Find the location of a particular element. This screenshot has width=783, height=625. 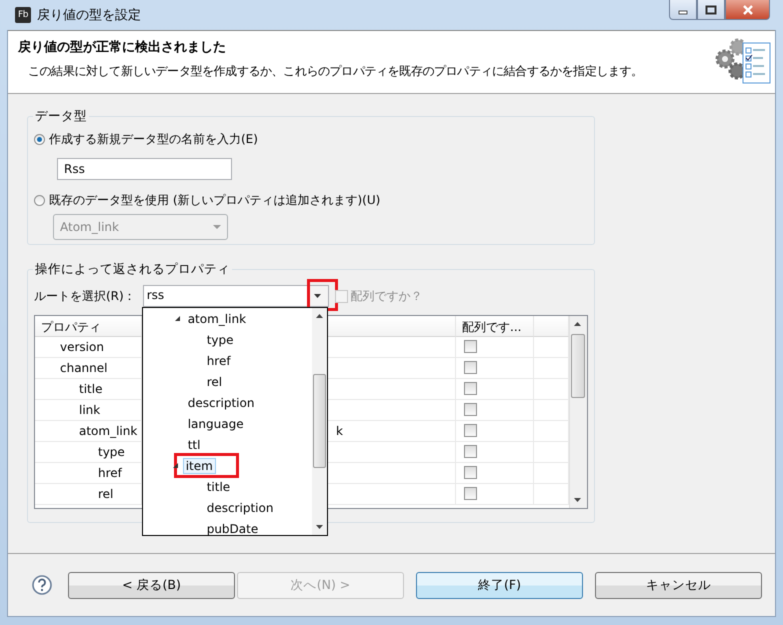

dropdown-item: ttl is located at coordinates (194, 444).